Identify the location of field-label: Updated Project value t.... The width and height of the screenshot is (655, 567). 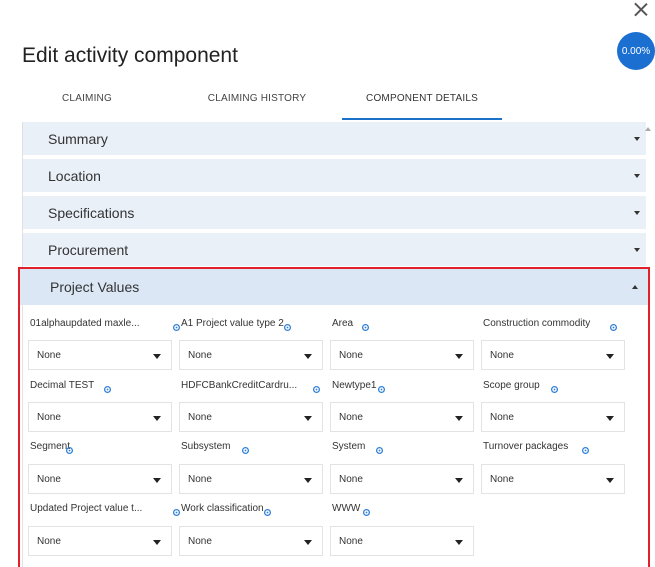
(86, 508).